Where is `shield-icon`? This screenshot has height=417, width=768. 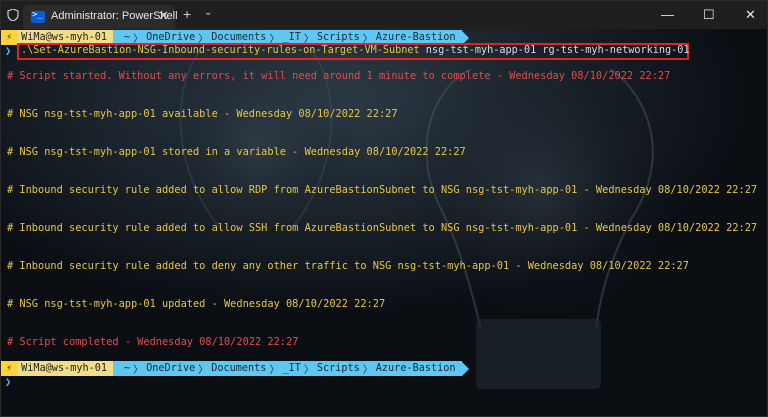
shield-icon is located at coordinates (13, 15).